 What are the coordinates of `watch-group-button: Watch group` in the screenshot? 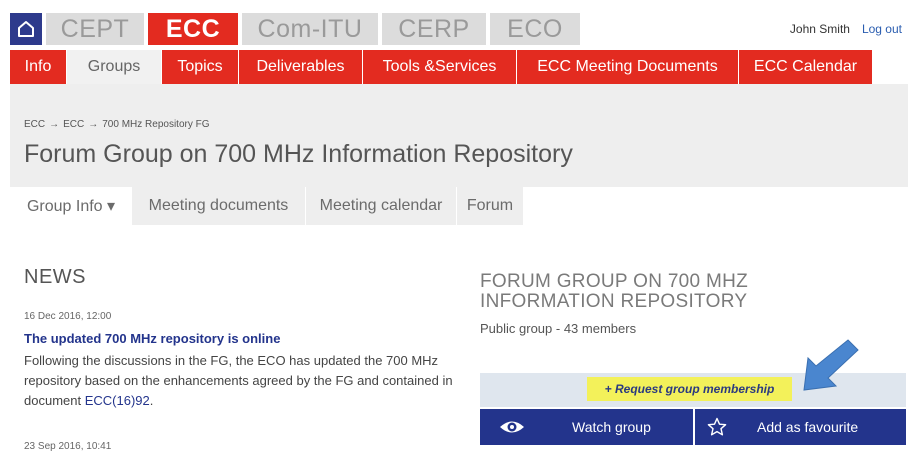 It's located at (586, 427).